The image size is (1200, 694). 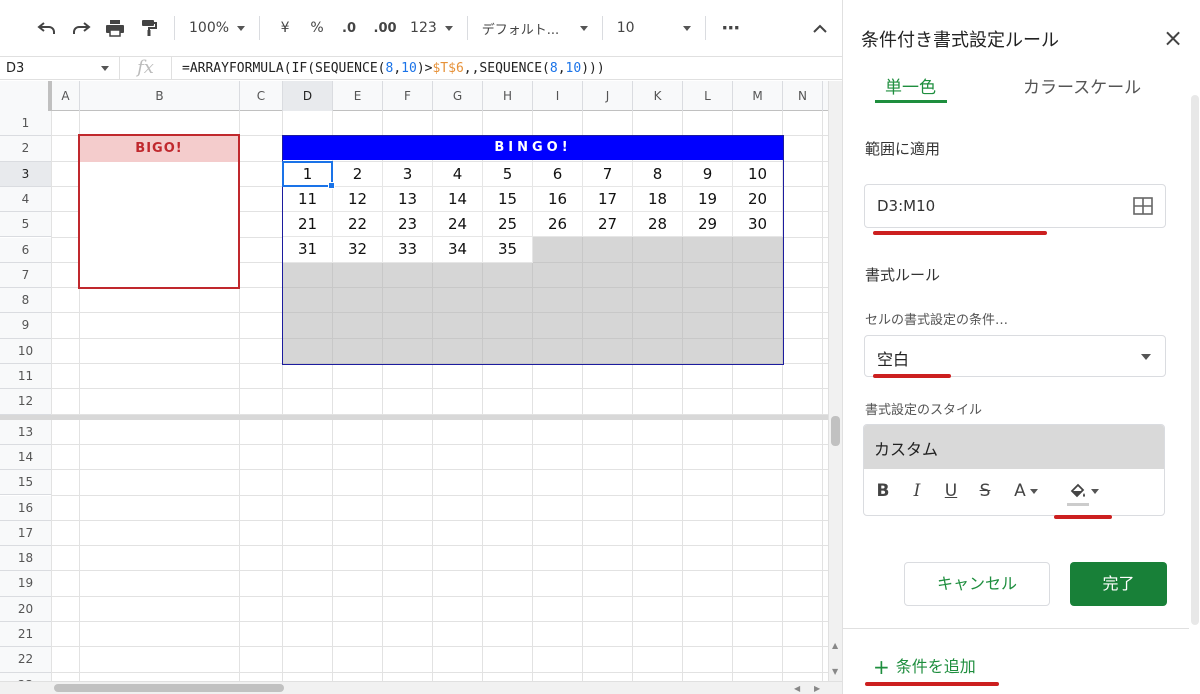 What do you see at coordinates (708, 174) in the screenshot?
I see `bingo-number-cell: 9` at bounding box center [708, 174].